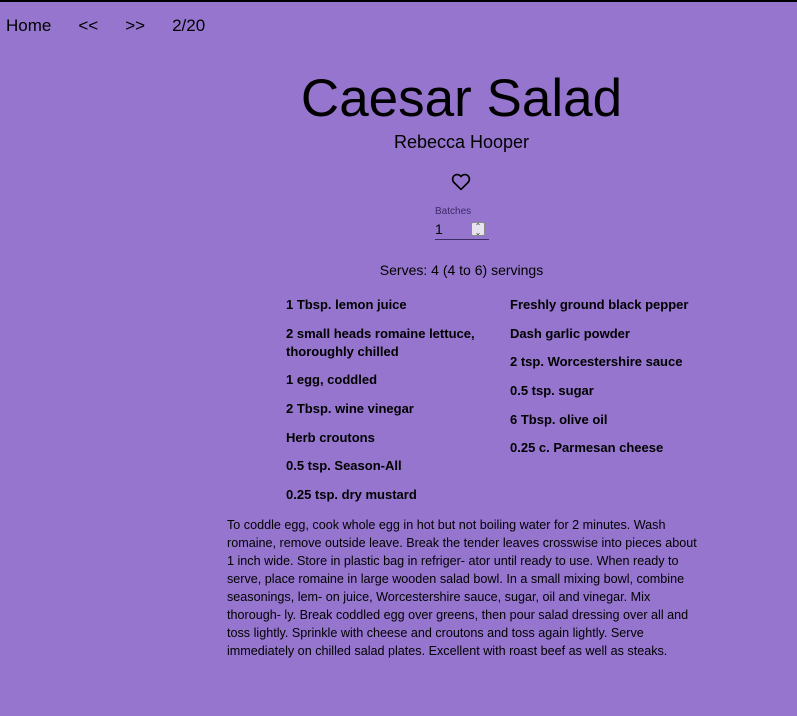 This screenshot has width=797, height=716. What do you see at coordinates (189, 25) in the screenshot?
I see `page-counter: 2/20` at bounding box center [189, 25].